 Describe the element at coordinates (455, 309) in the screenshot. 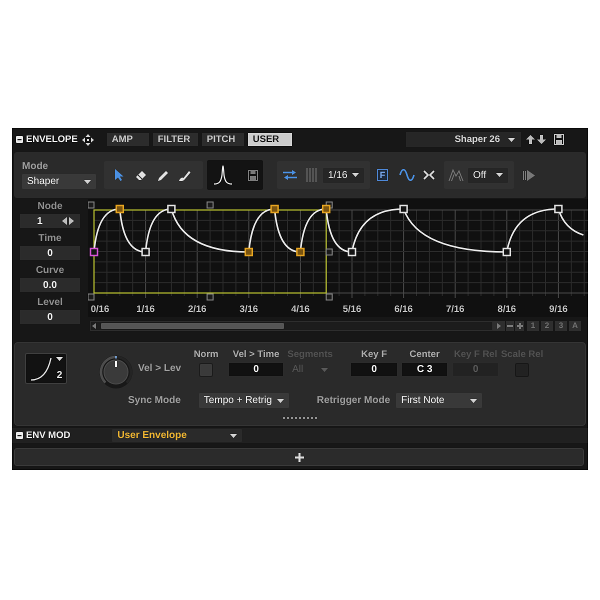

I see `time-ruler-label: 7/16` at that location.